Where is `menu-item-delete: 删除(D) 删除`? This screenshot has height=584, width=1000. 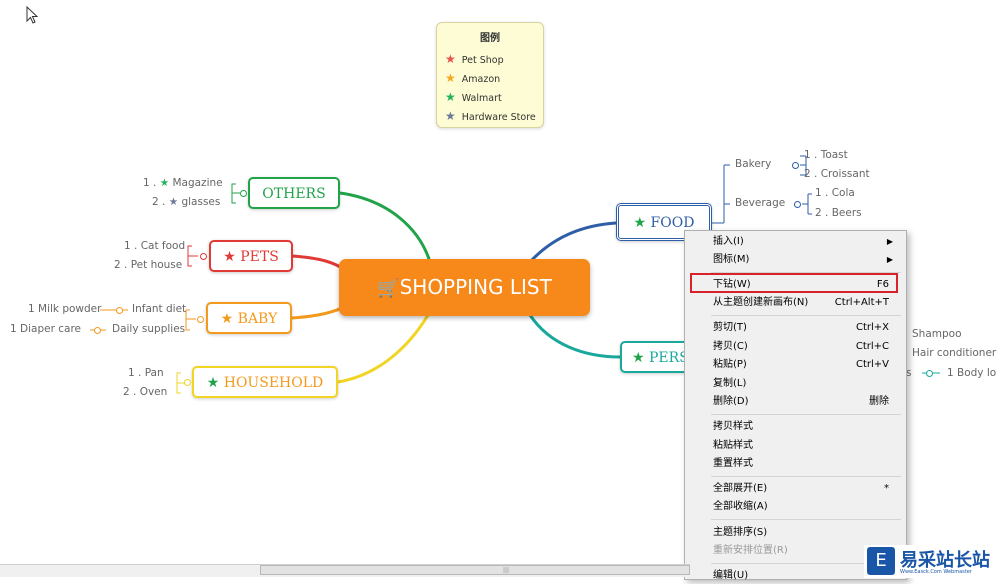 menu-item-delete: 删除(D) 删除 is located at coordinates (806, 402).